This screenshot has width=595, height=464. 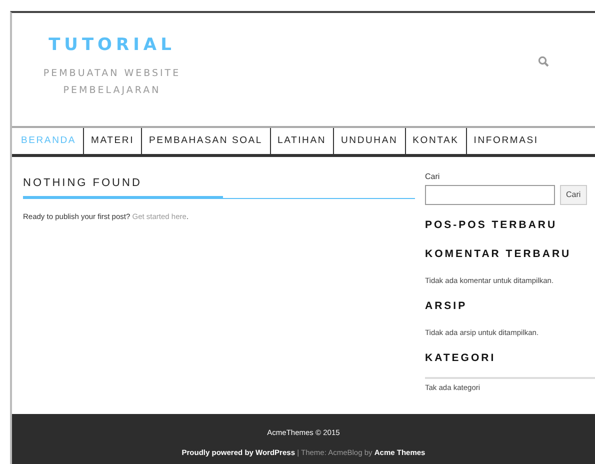 I want to click on widget-title: KATEGORI, so click(x=461, y=358).